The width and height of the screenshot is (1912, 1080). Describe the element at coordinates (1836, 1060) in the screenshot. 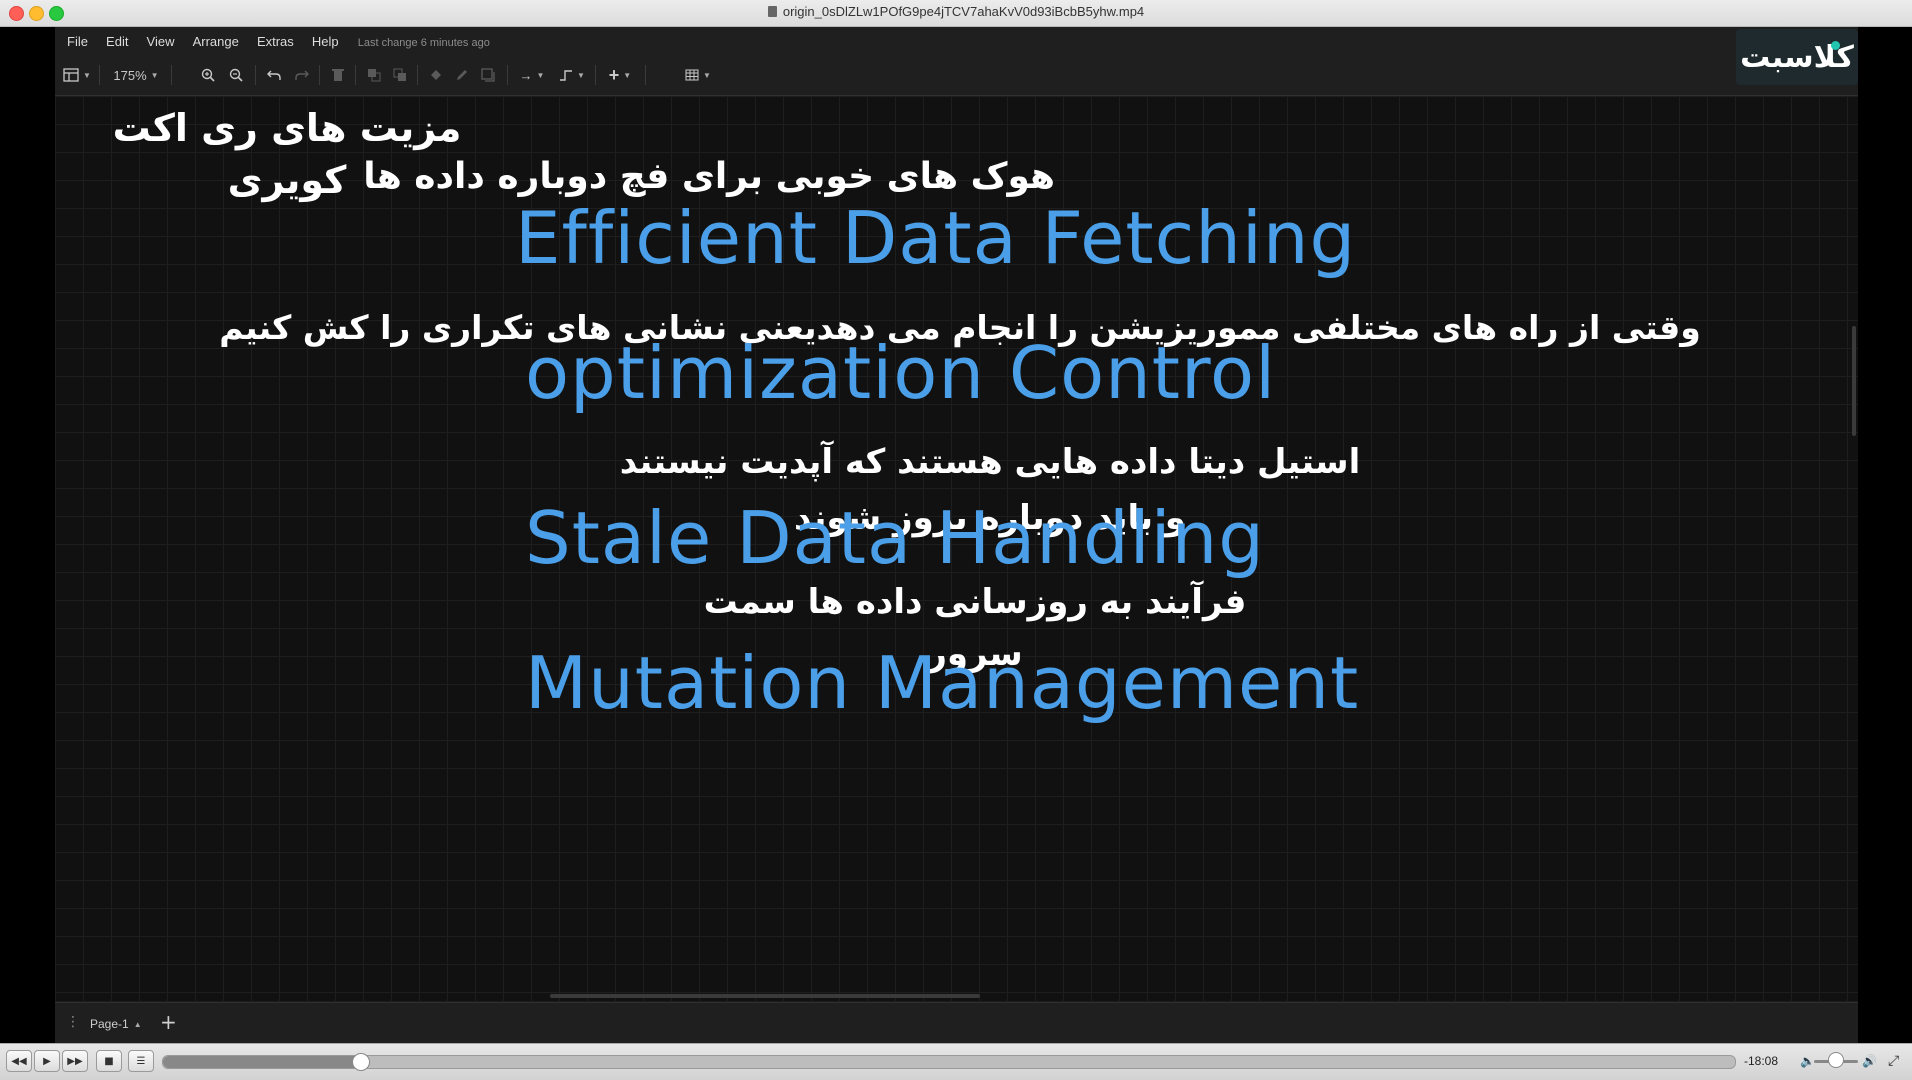

I see `volume-knob` at that location.